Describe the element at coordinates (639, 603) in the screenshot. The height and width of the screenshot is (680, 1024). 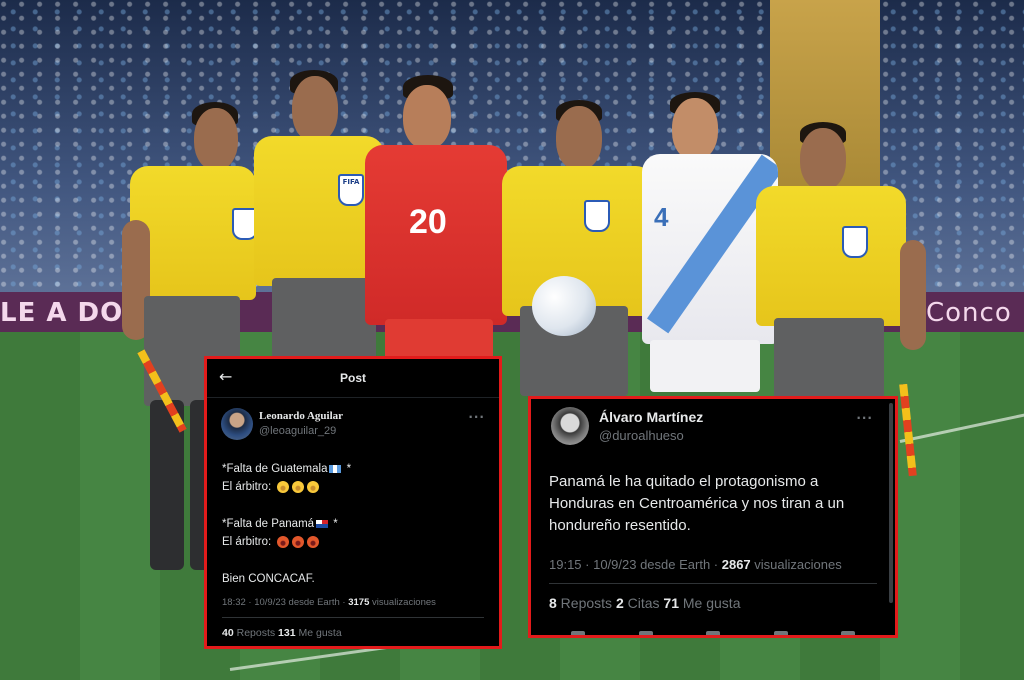
I see `quotes-stat: 2 Citas` at that location.